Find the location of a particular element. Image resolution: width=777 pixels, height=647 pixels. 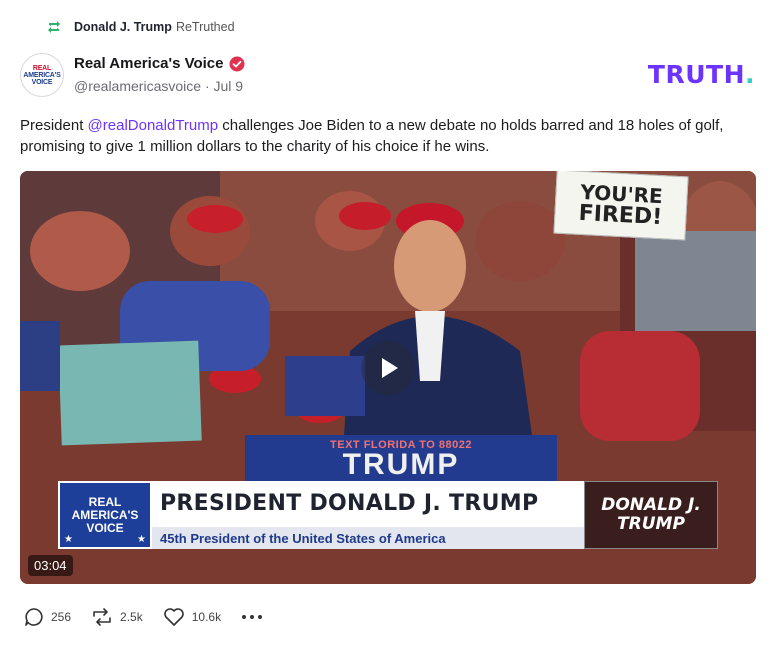

post-text-prefix: President is located at coordinates (54, 125).